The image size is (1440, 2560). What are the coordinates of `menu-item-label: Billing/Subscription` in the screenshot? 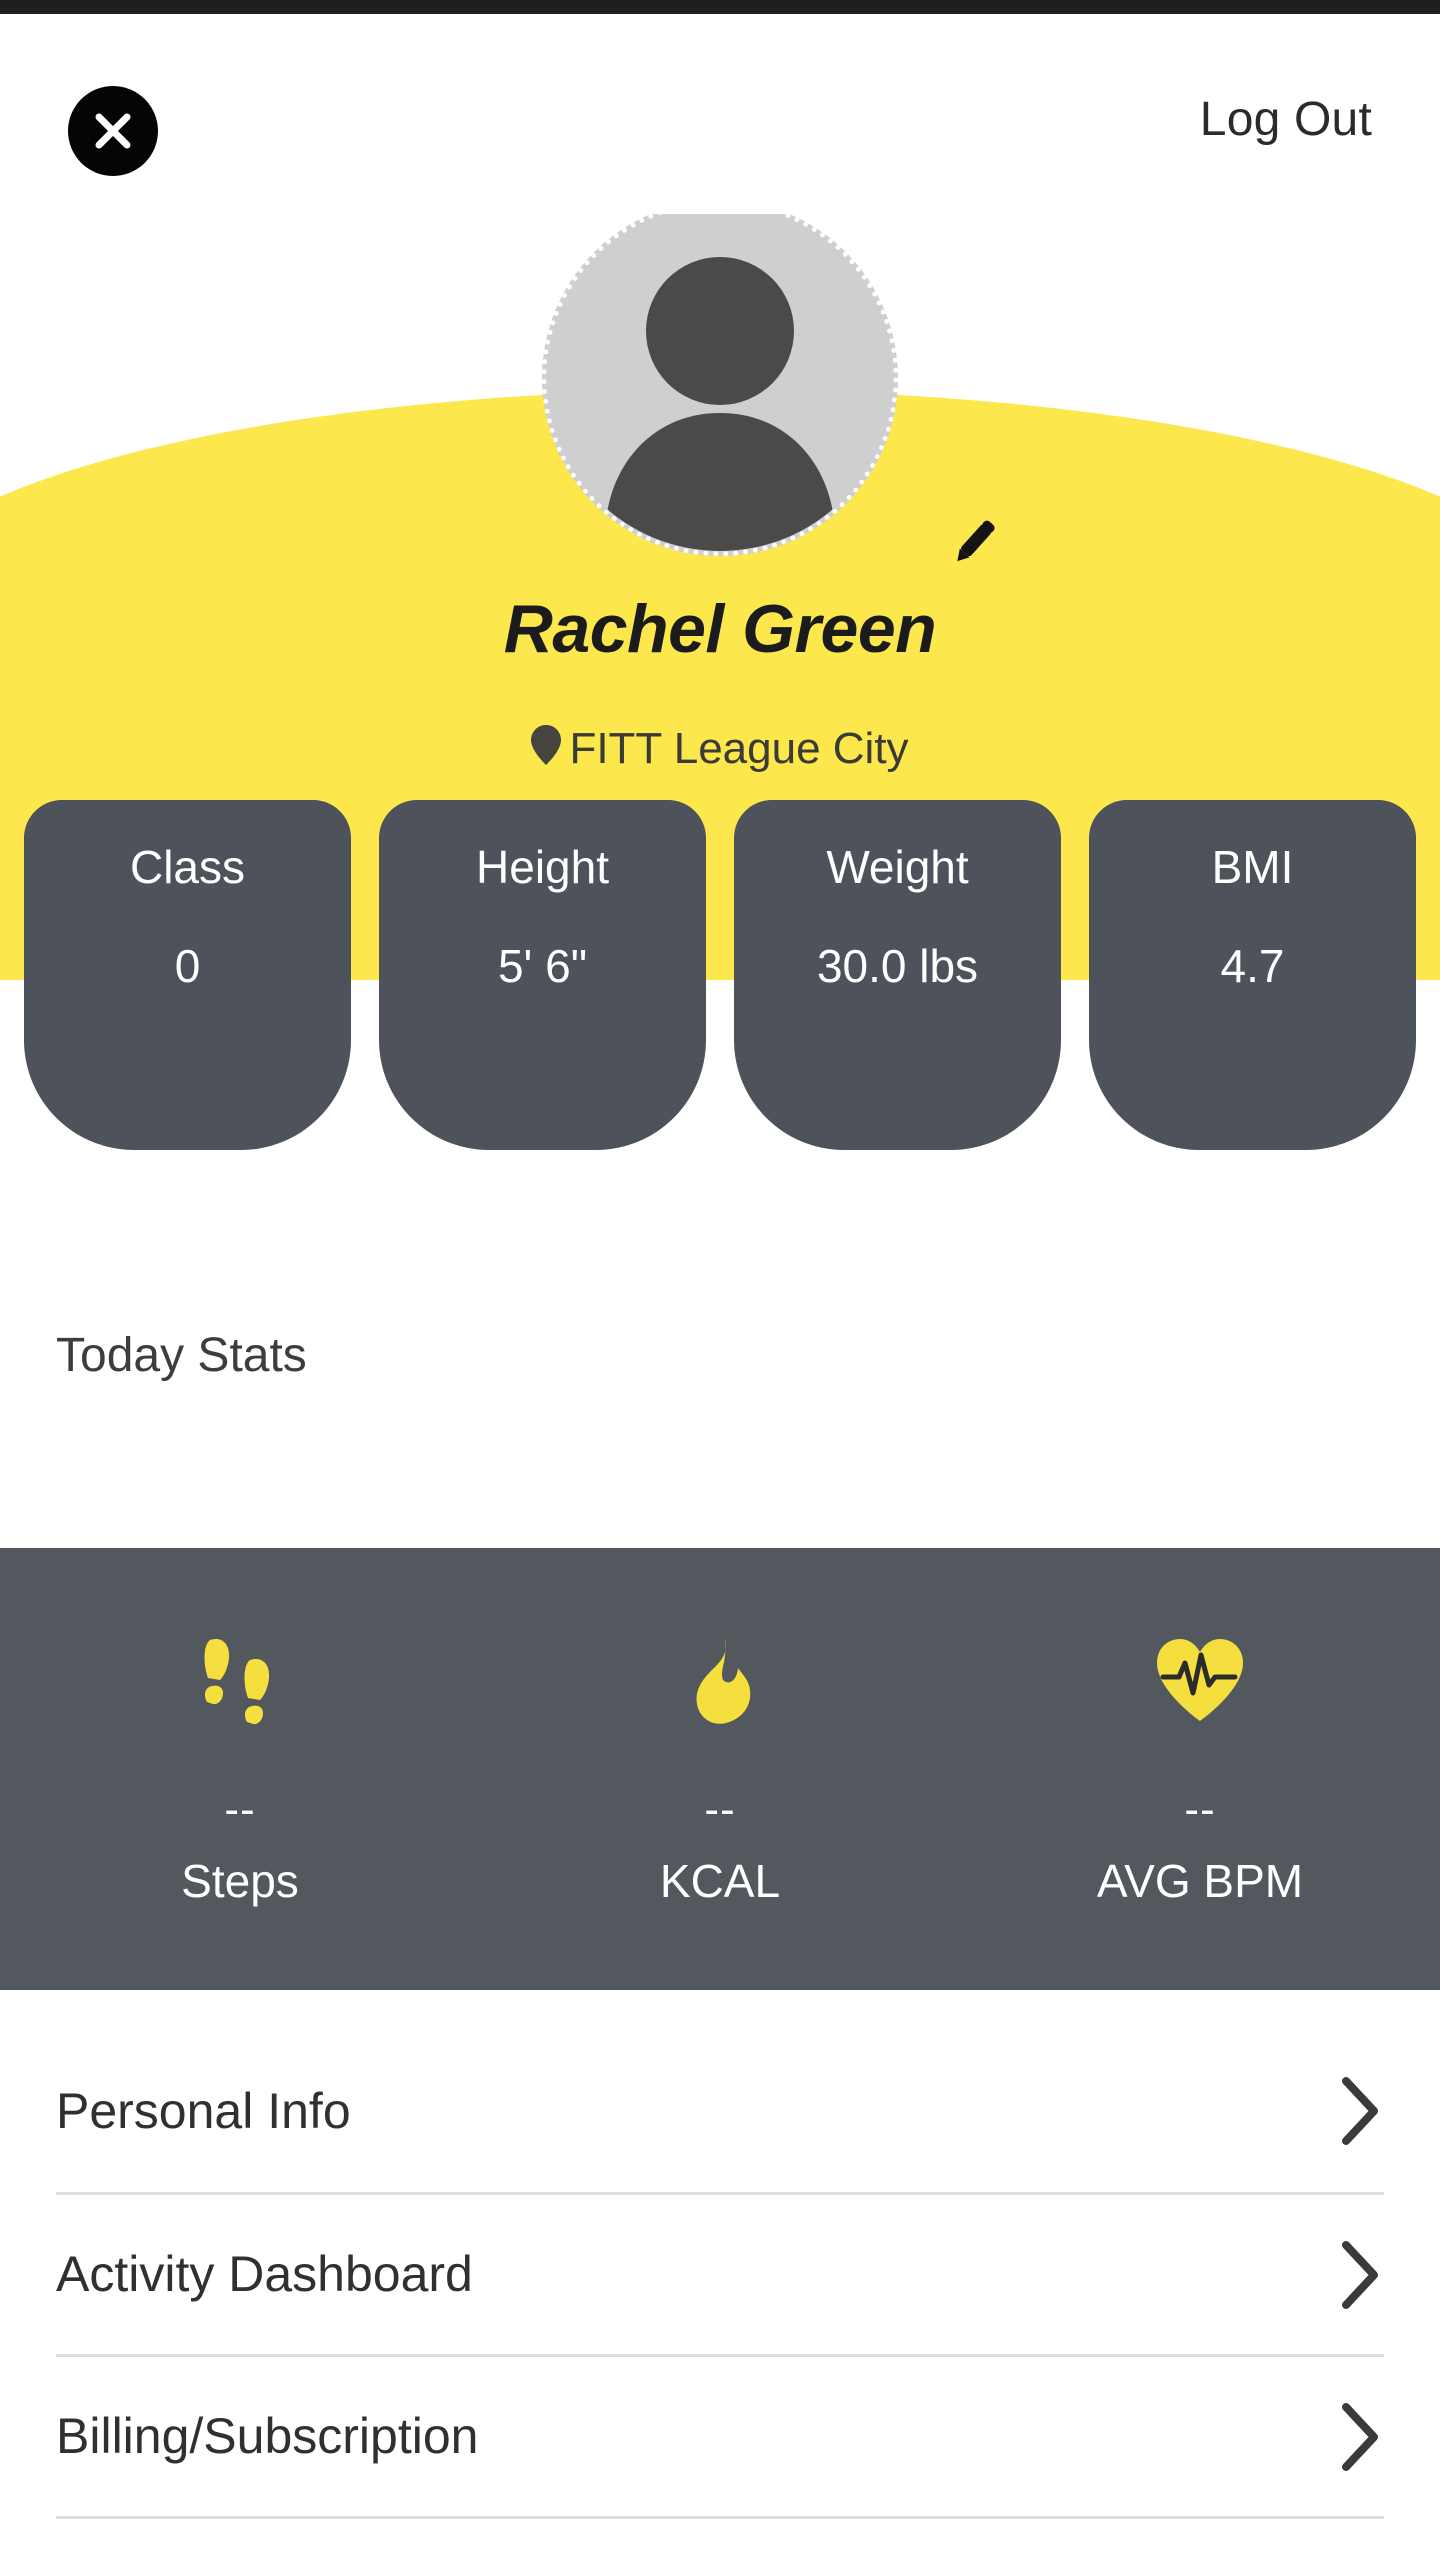 It's located at (267, 2436).